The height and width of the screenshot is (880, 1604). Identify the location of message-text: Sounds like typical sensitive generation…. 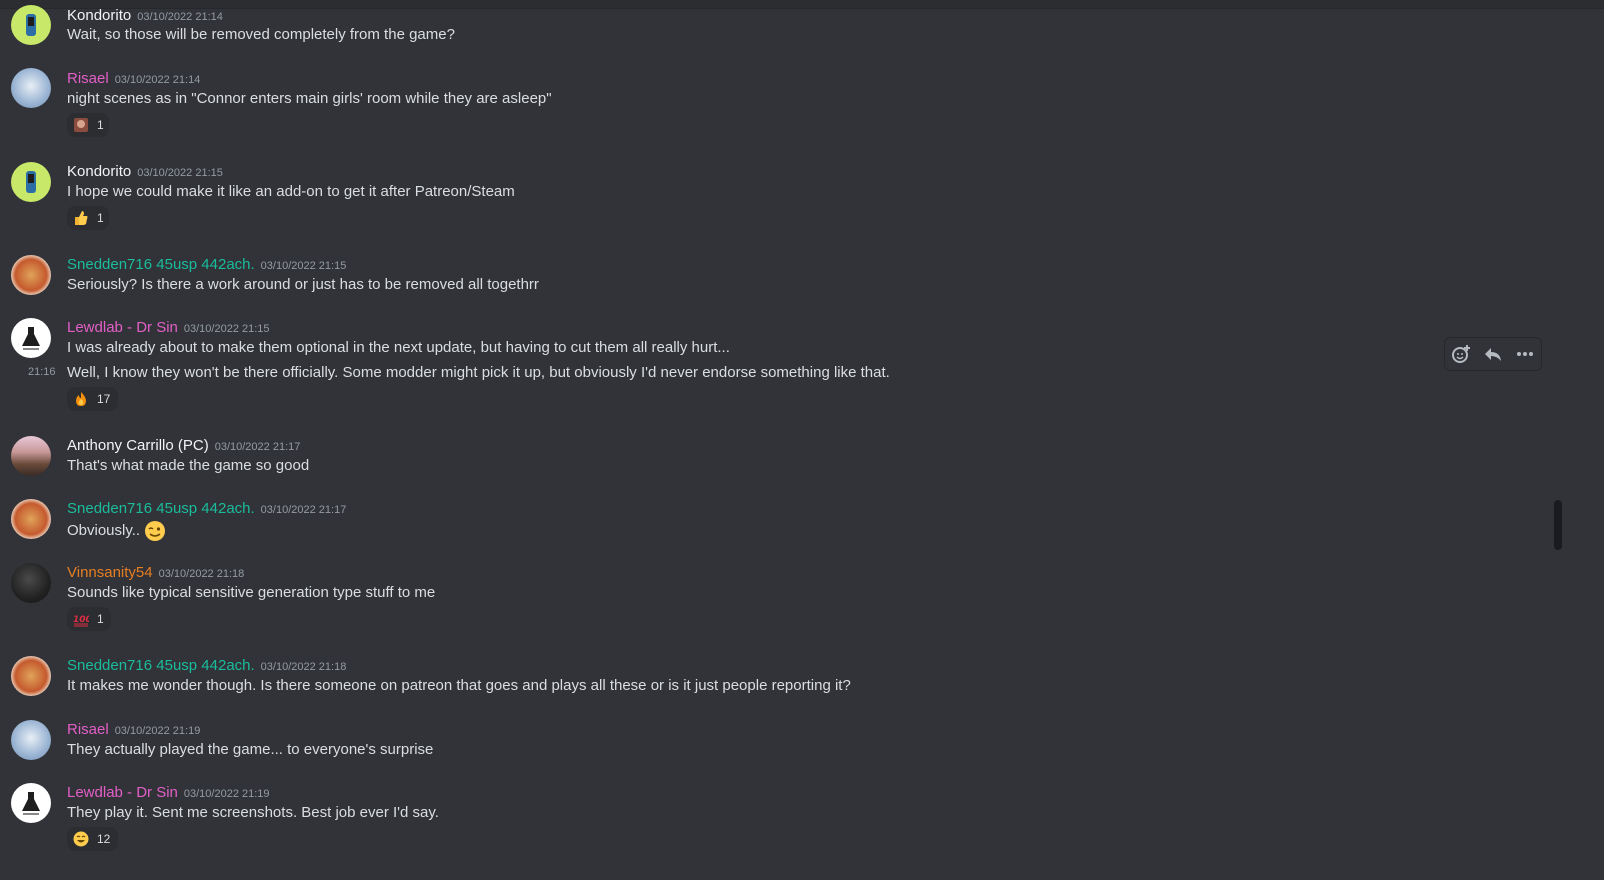
(251, 592).